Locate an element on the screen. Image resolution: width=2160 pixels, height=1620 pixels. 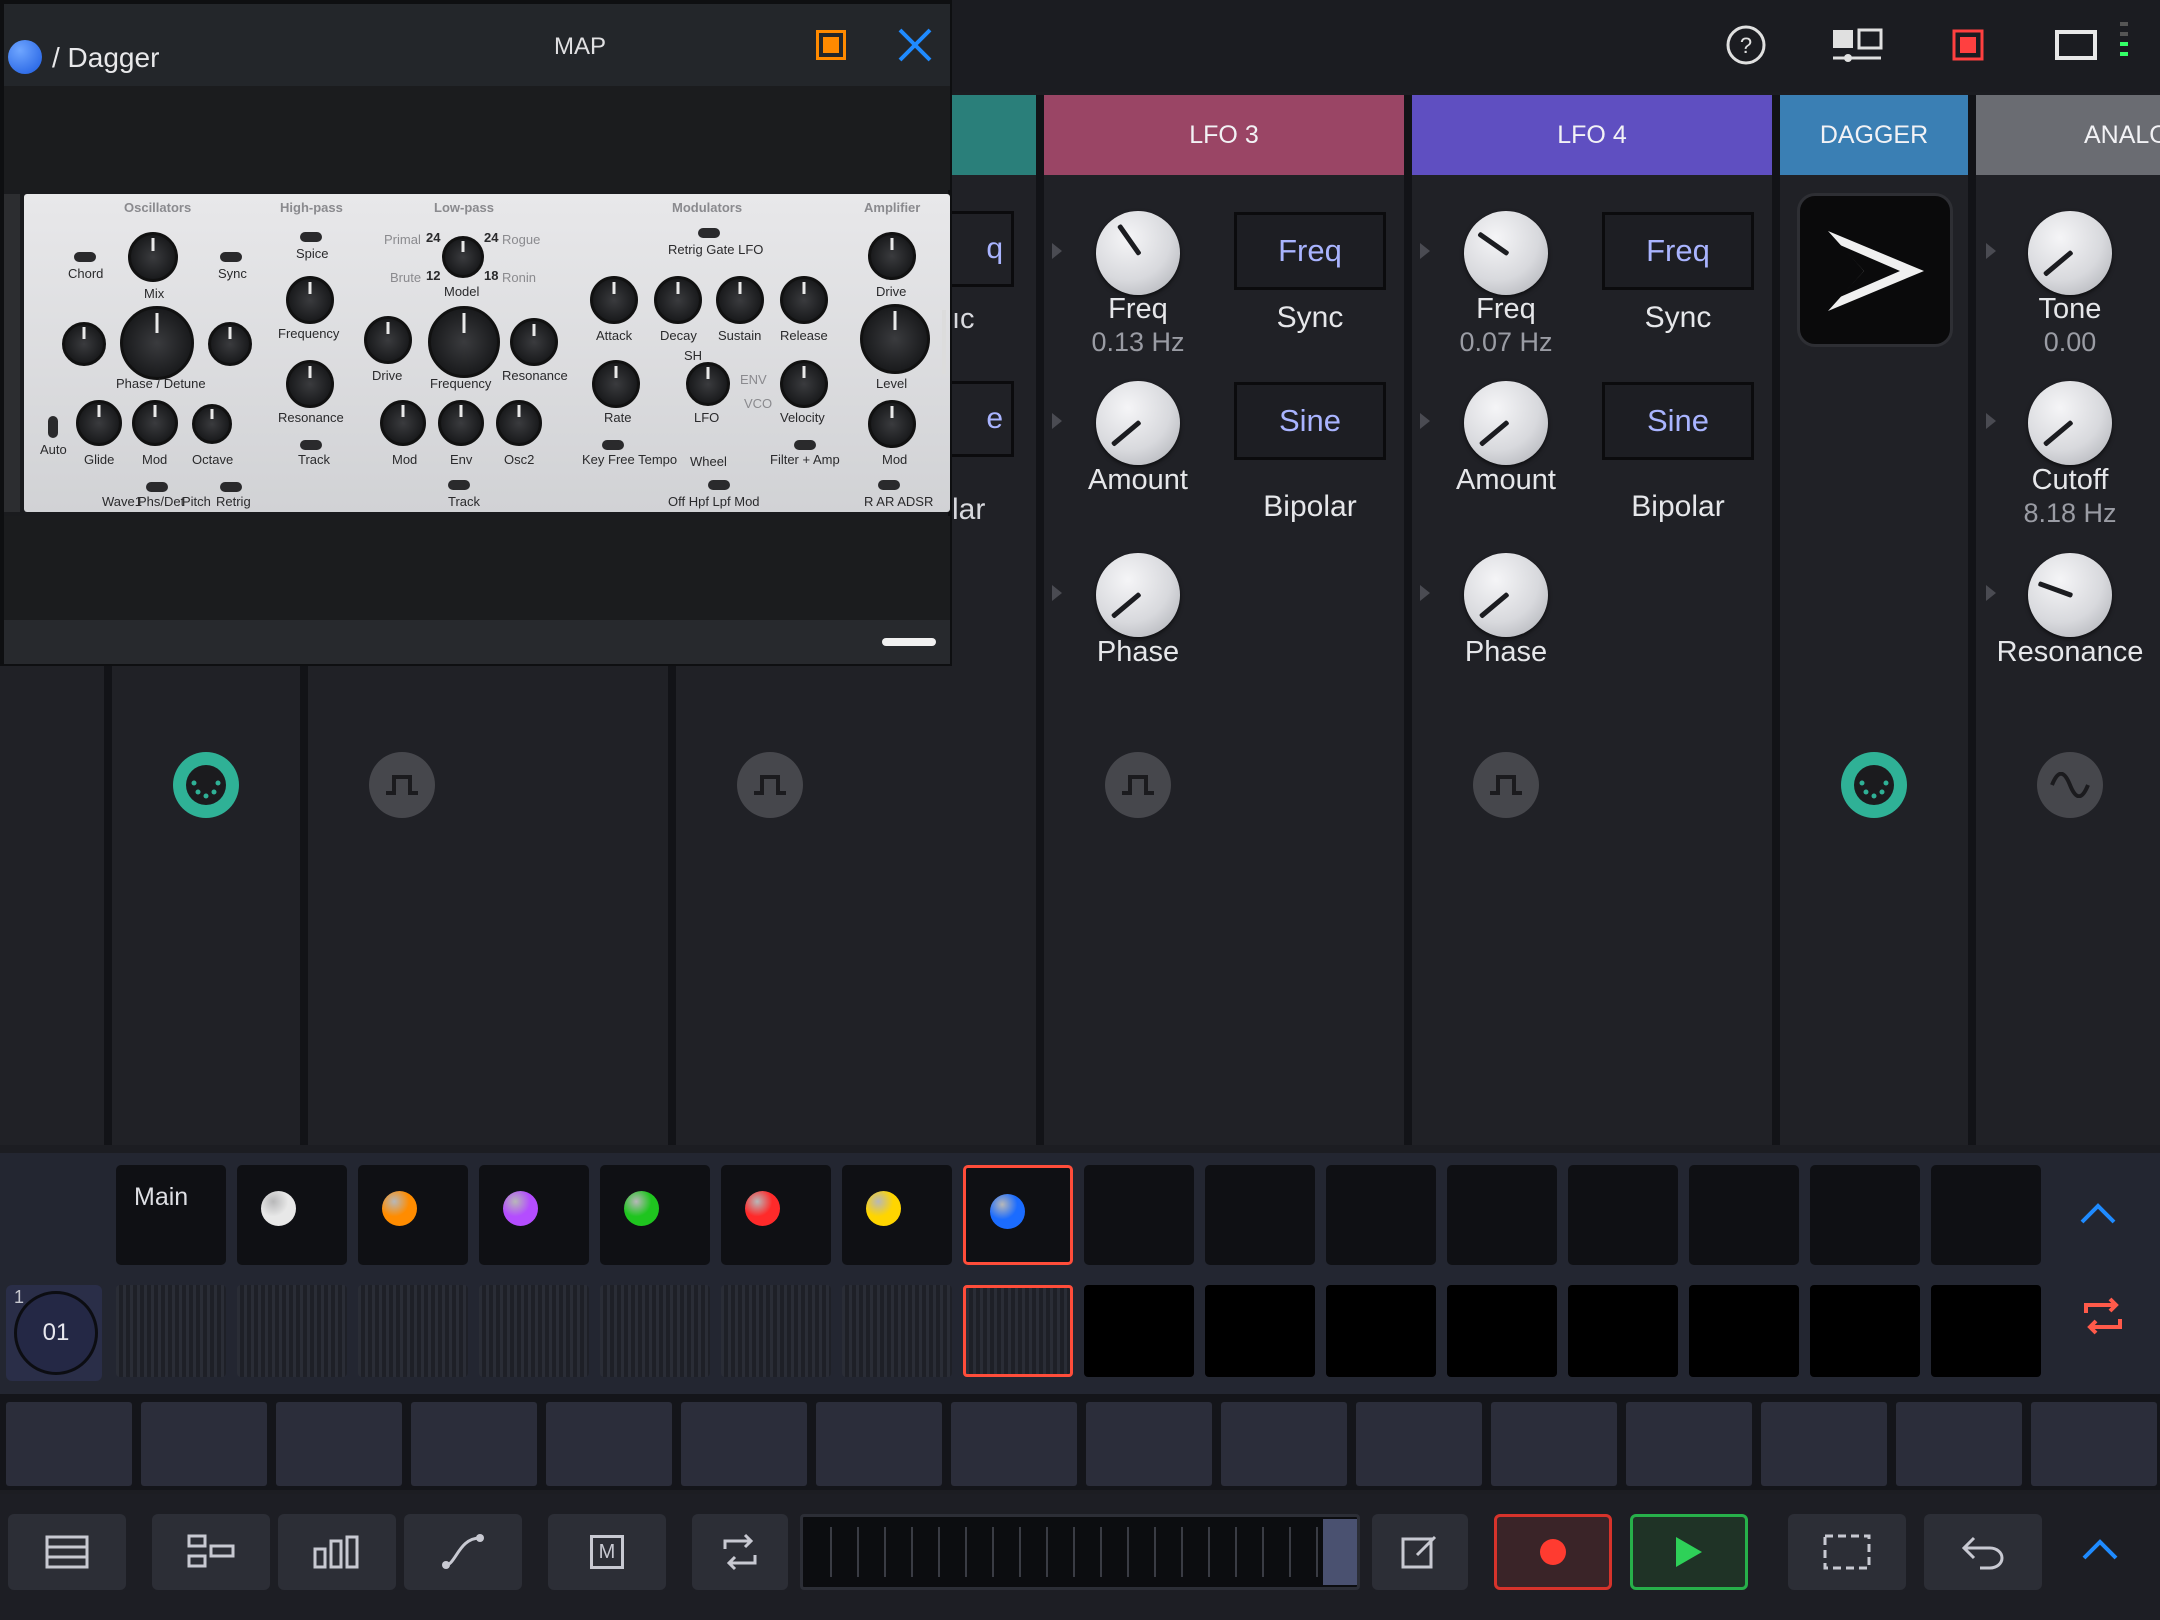
undo-icon is located at coordinates (1983, 1552).